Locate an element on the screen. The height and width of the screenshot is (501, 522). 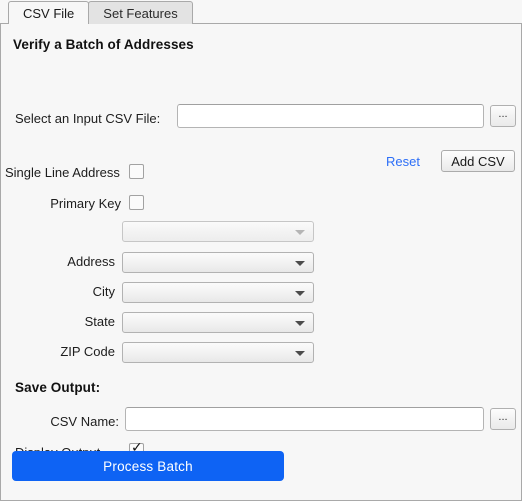
tab-set-features-label: Set Features is located at coordinates (140, 13).